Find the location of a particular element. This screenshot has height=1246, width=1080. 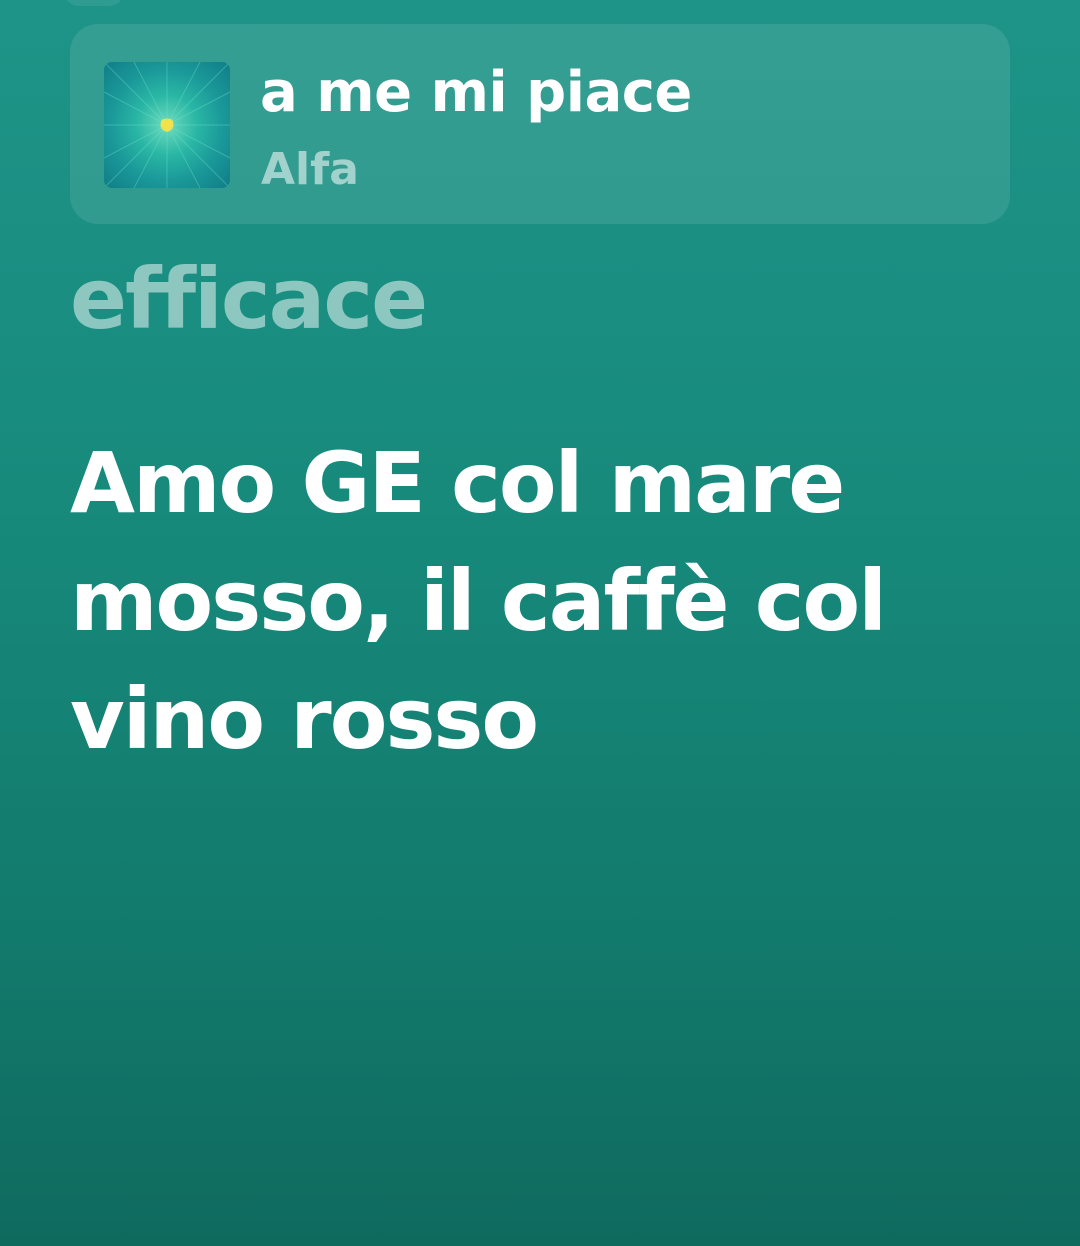

lyric-line-previous: efficace is located at coordinates (249, 299).